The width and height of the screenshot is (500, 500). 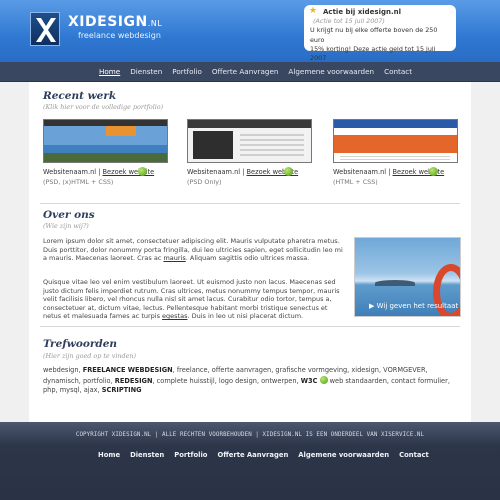 I want to click on footer-link-contact: Contact, so click(x=414, y=455).